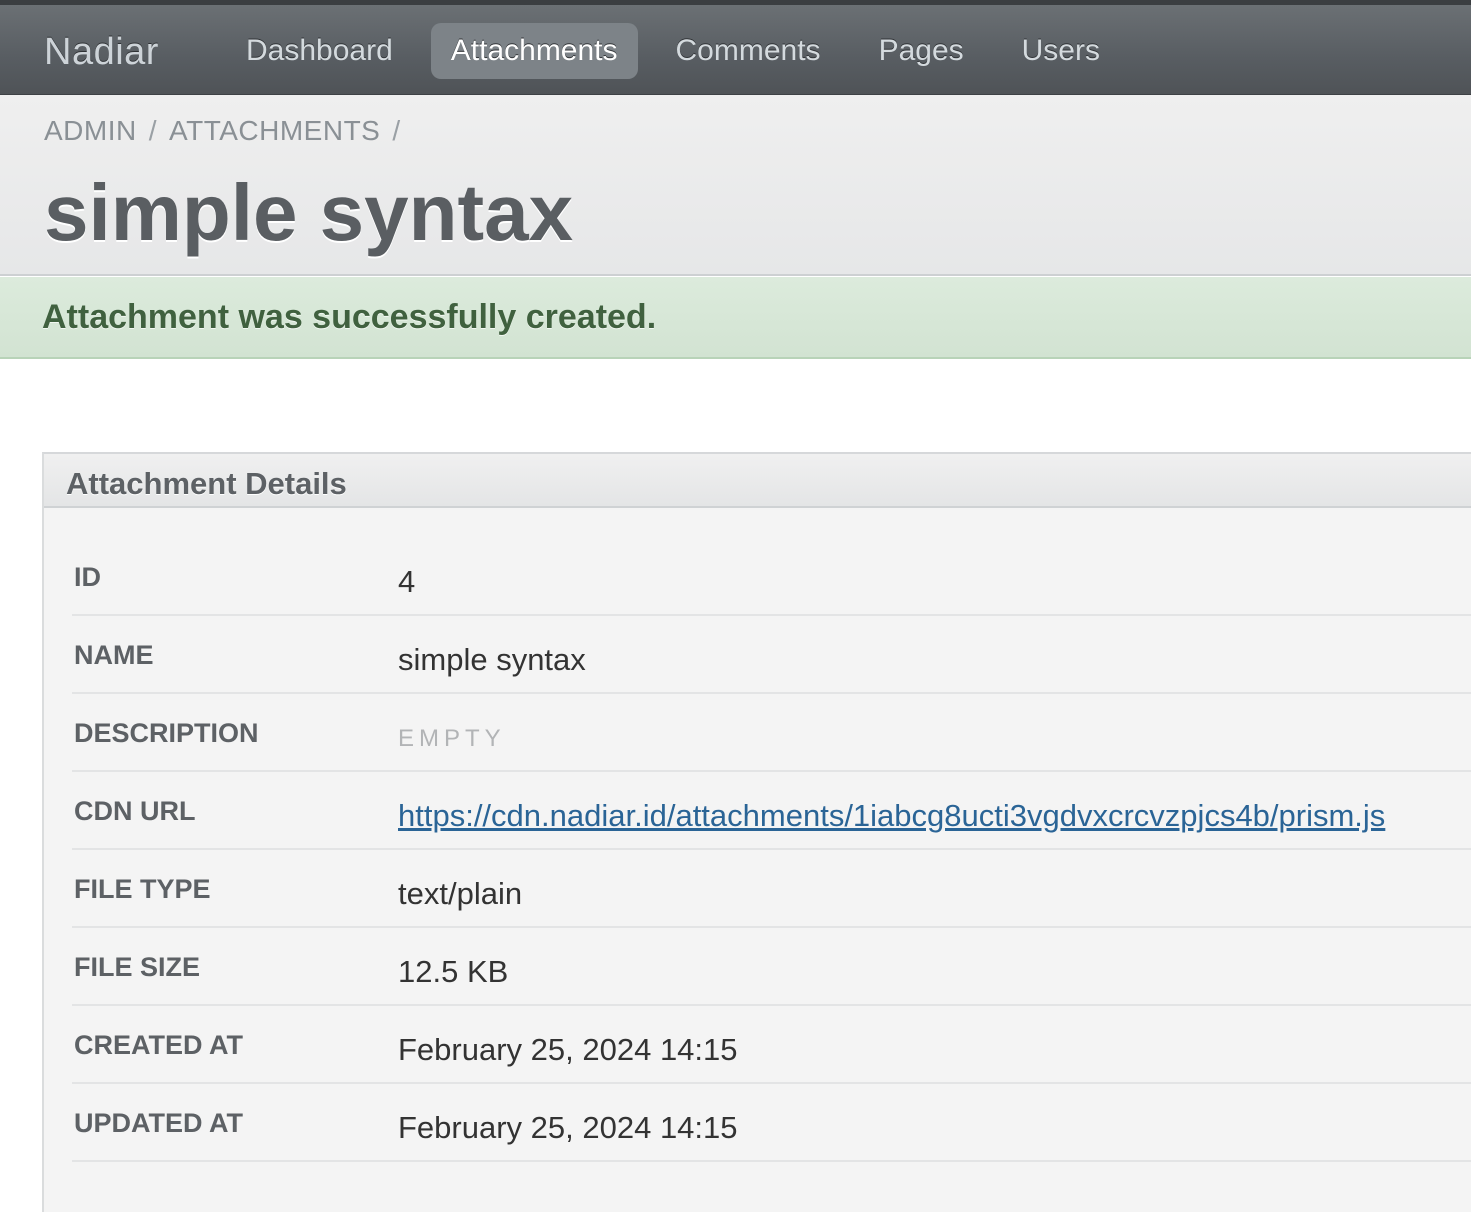  What do you see at coordinates (309, 212) in the screenshot?
I see `page-title: simple syntax` at bounding box center [309, 212].